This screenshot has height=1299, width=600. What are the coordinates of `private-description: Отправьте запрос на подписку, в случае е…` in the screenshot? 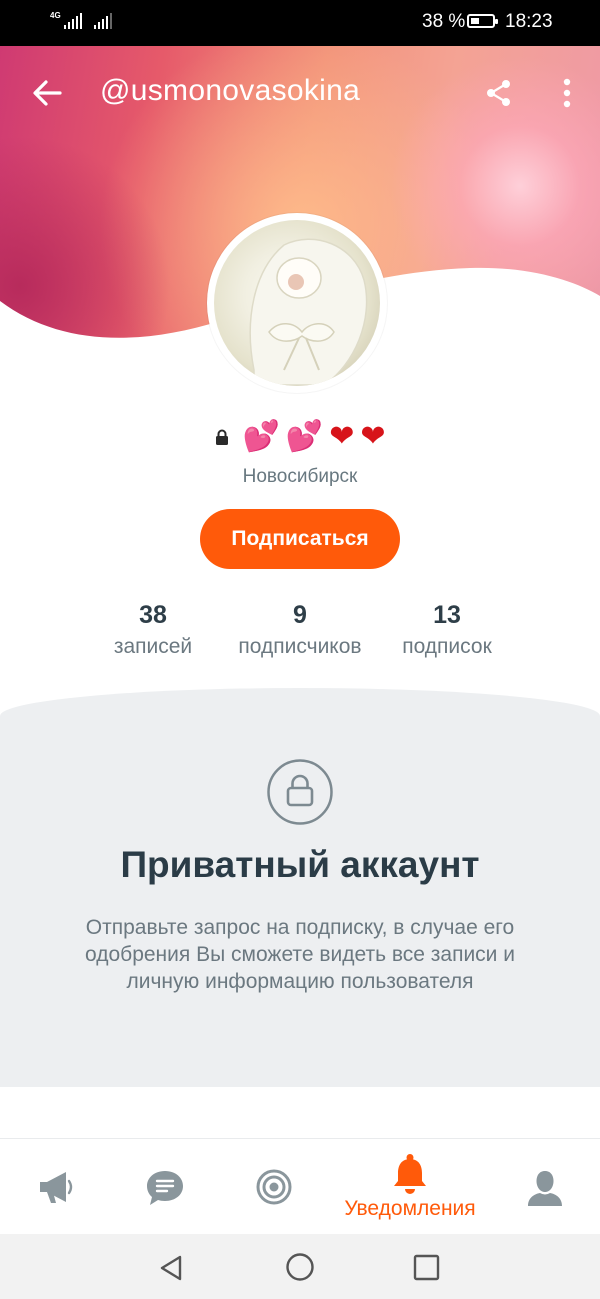 It's located at (300, 954).